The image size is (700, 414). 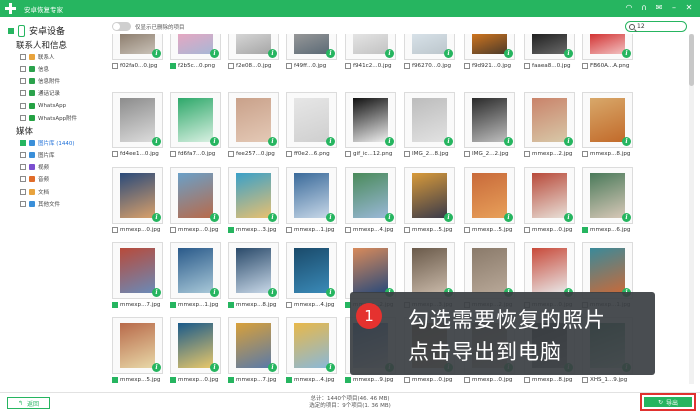 What do you see at coordinates (427, 66) in the screenshot?
I see `photo-filename-row: f96270...0.jpg` at bounding box center [427, 66].